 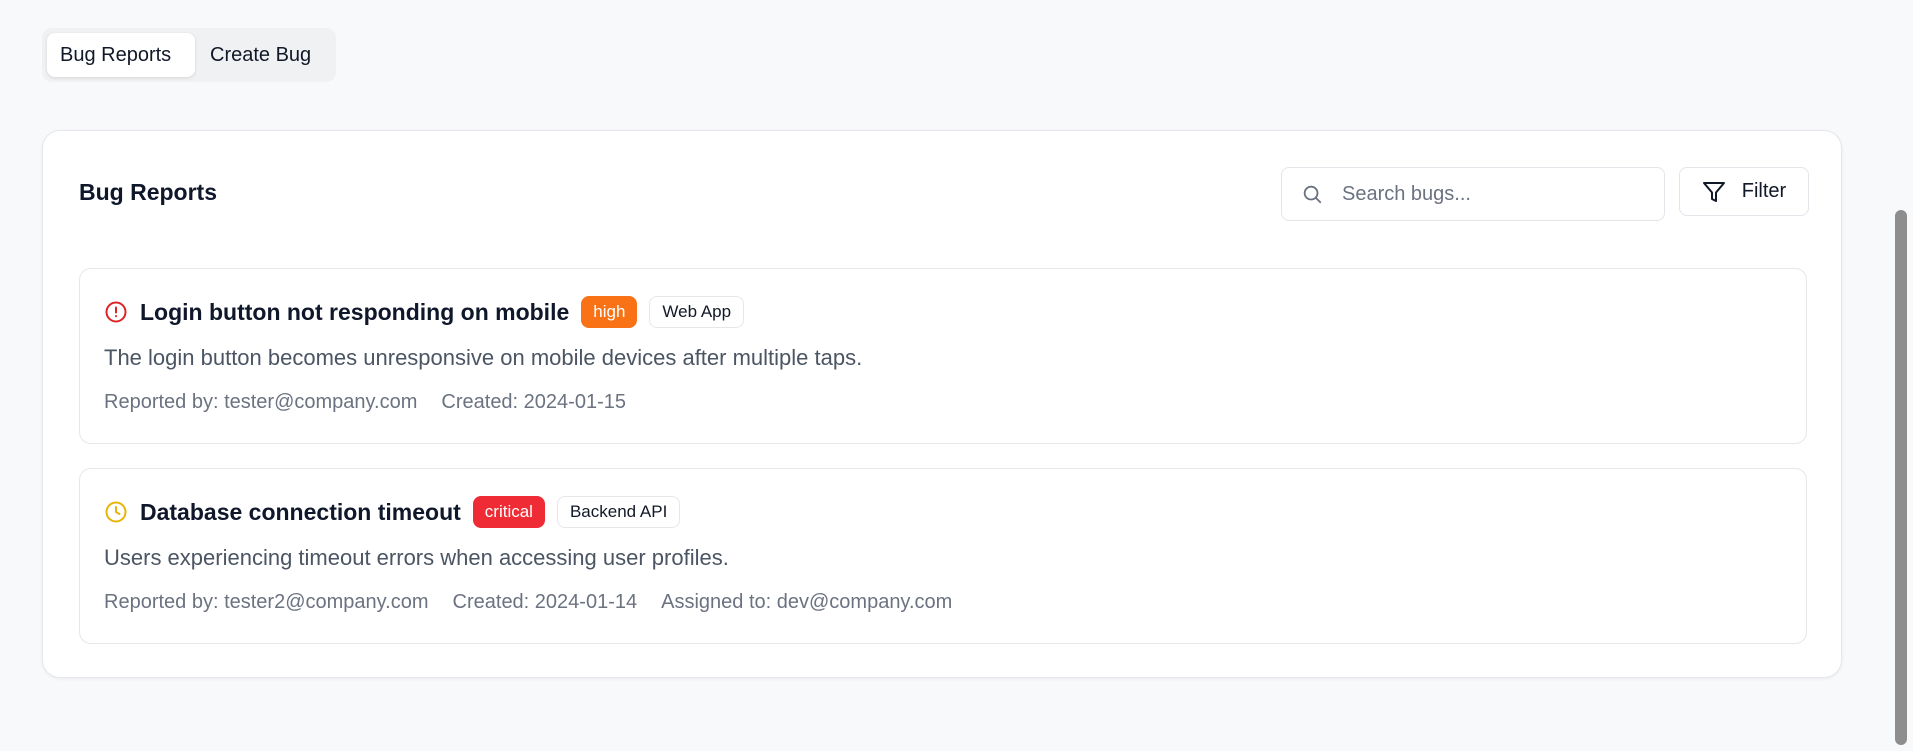 What do you see at coordinates (260, 55) in the screenshot?
I see `tab-create-bug: Create Bug` at bounding box center [260, 55].